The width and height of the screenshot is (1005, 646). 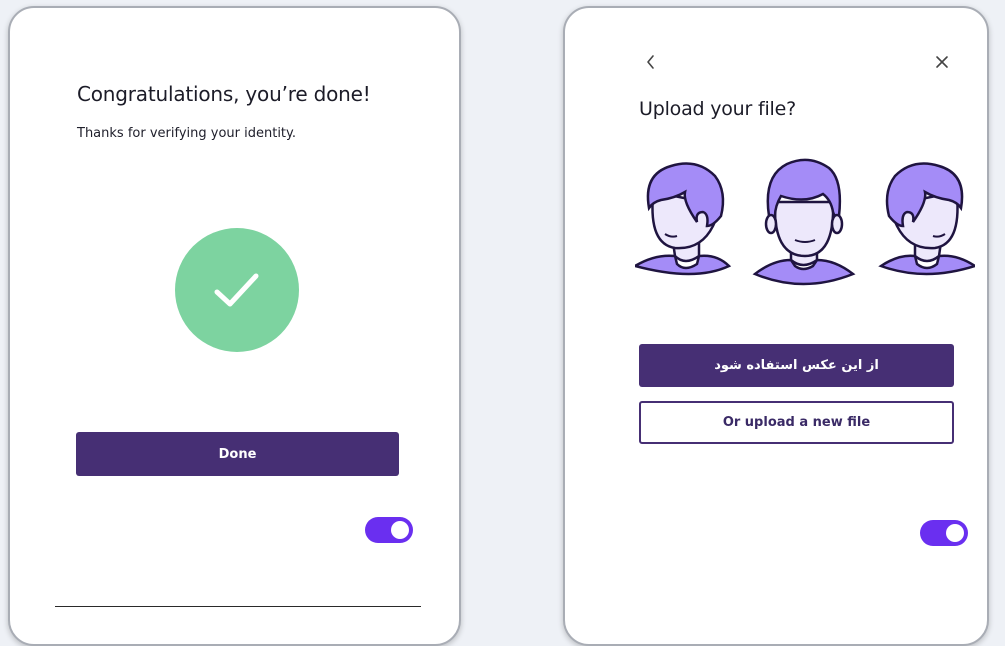 What do you see at coordinates (651, 62) in the screenshot?
I see `chevron-left-icon` at bounding box center [651, 62].